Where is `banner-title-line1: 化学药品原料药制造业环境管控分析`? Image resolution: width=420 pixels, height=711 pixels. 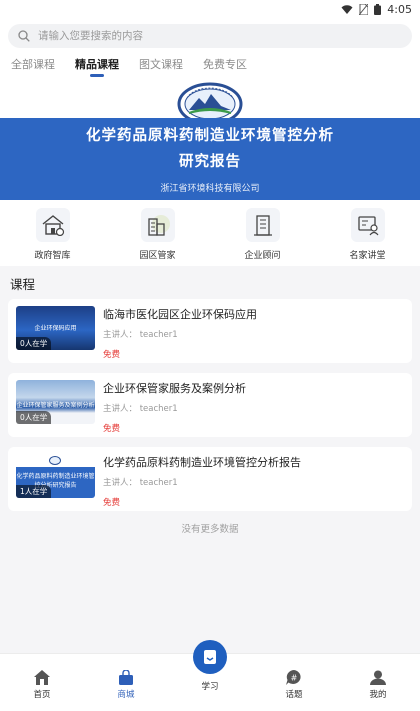
banner-title-line1: 化学药品原料药制造业环境管控分析 is located at coordinates (210, 135).